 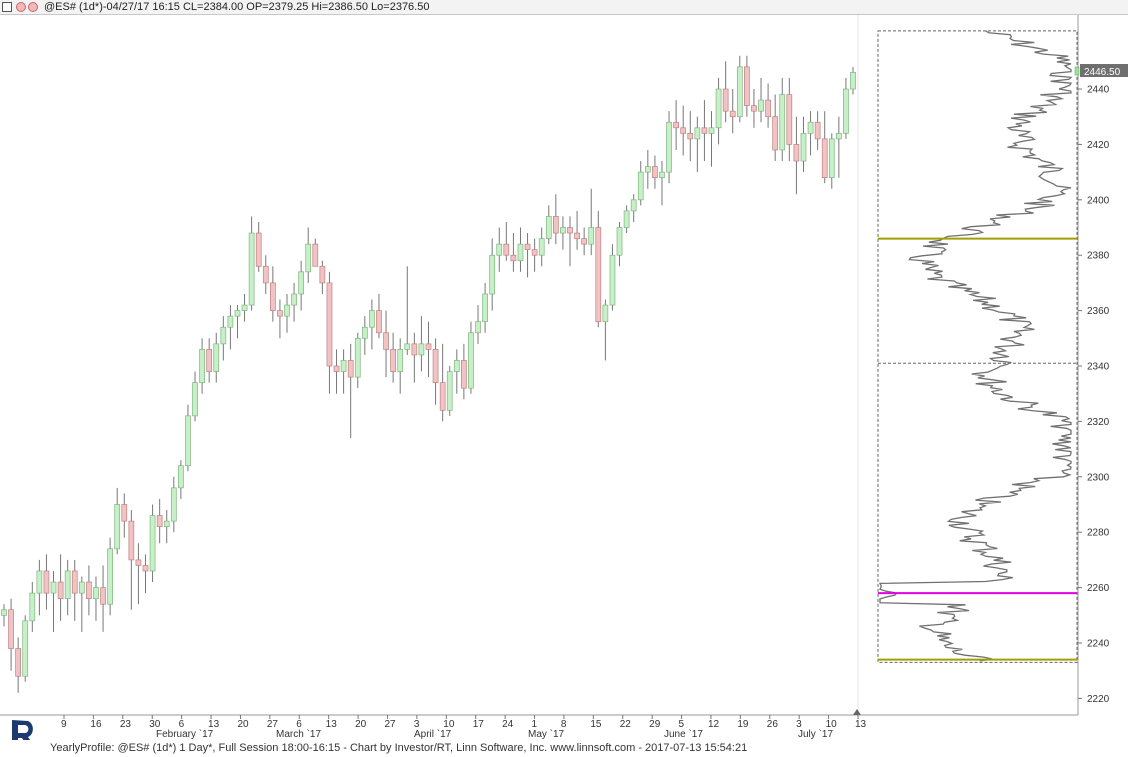 I want to click on x-tick-label: 20, so click(x=243, y=724).